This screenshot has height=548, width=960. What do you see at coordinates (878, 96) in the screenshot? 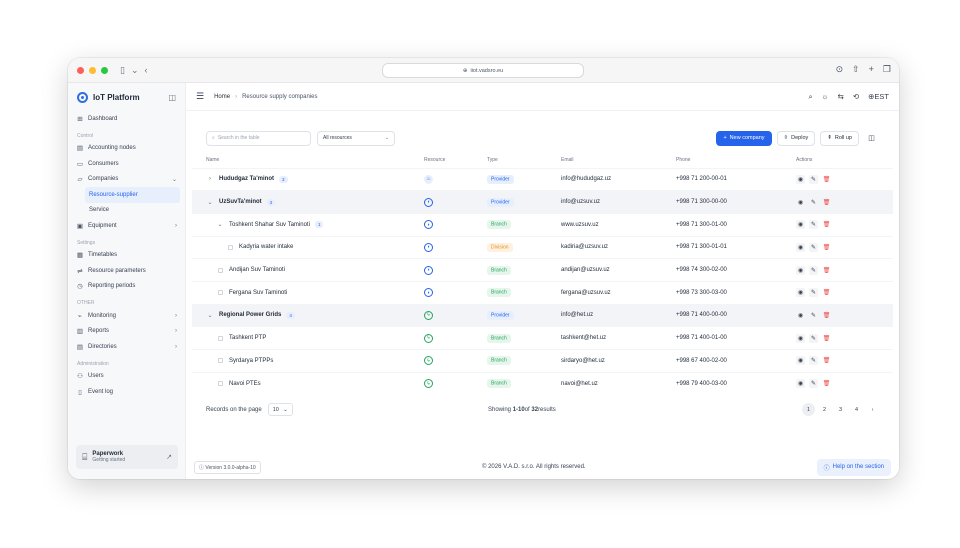
I see `language-switch: ⊕EST` at bounding box center [878, 96].